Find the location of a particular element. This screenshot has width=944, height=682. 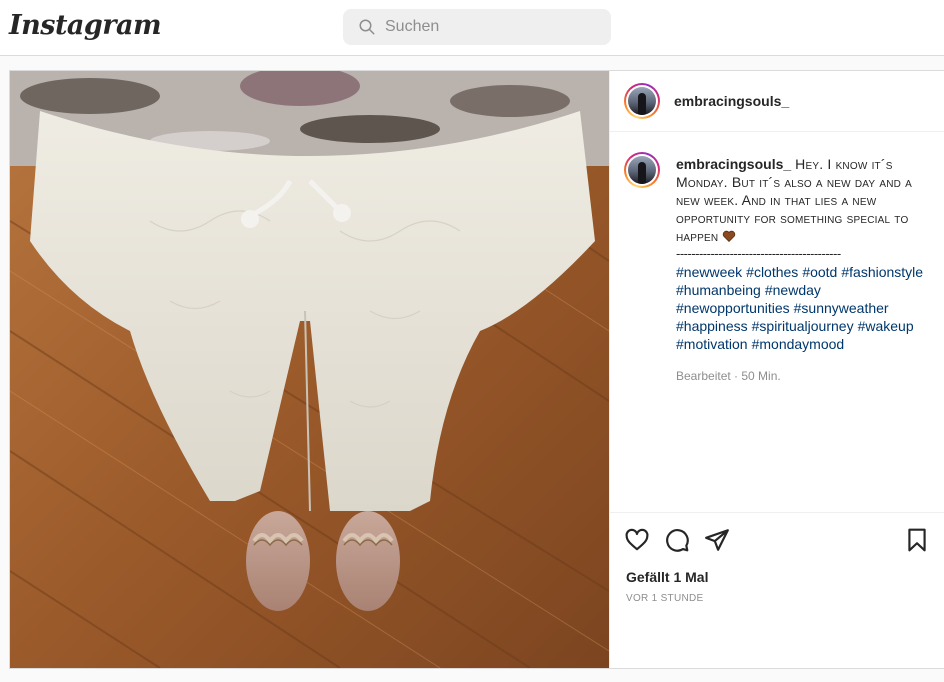

hashtag-link: #happiness is located at coordinates (712, 326).